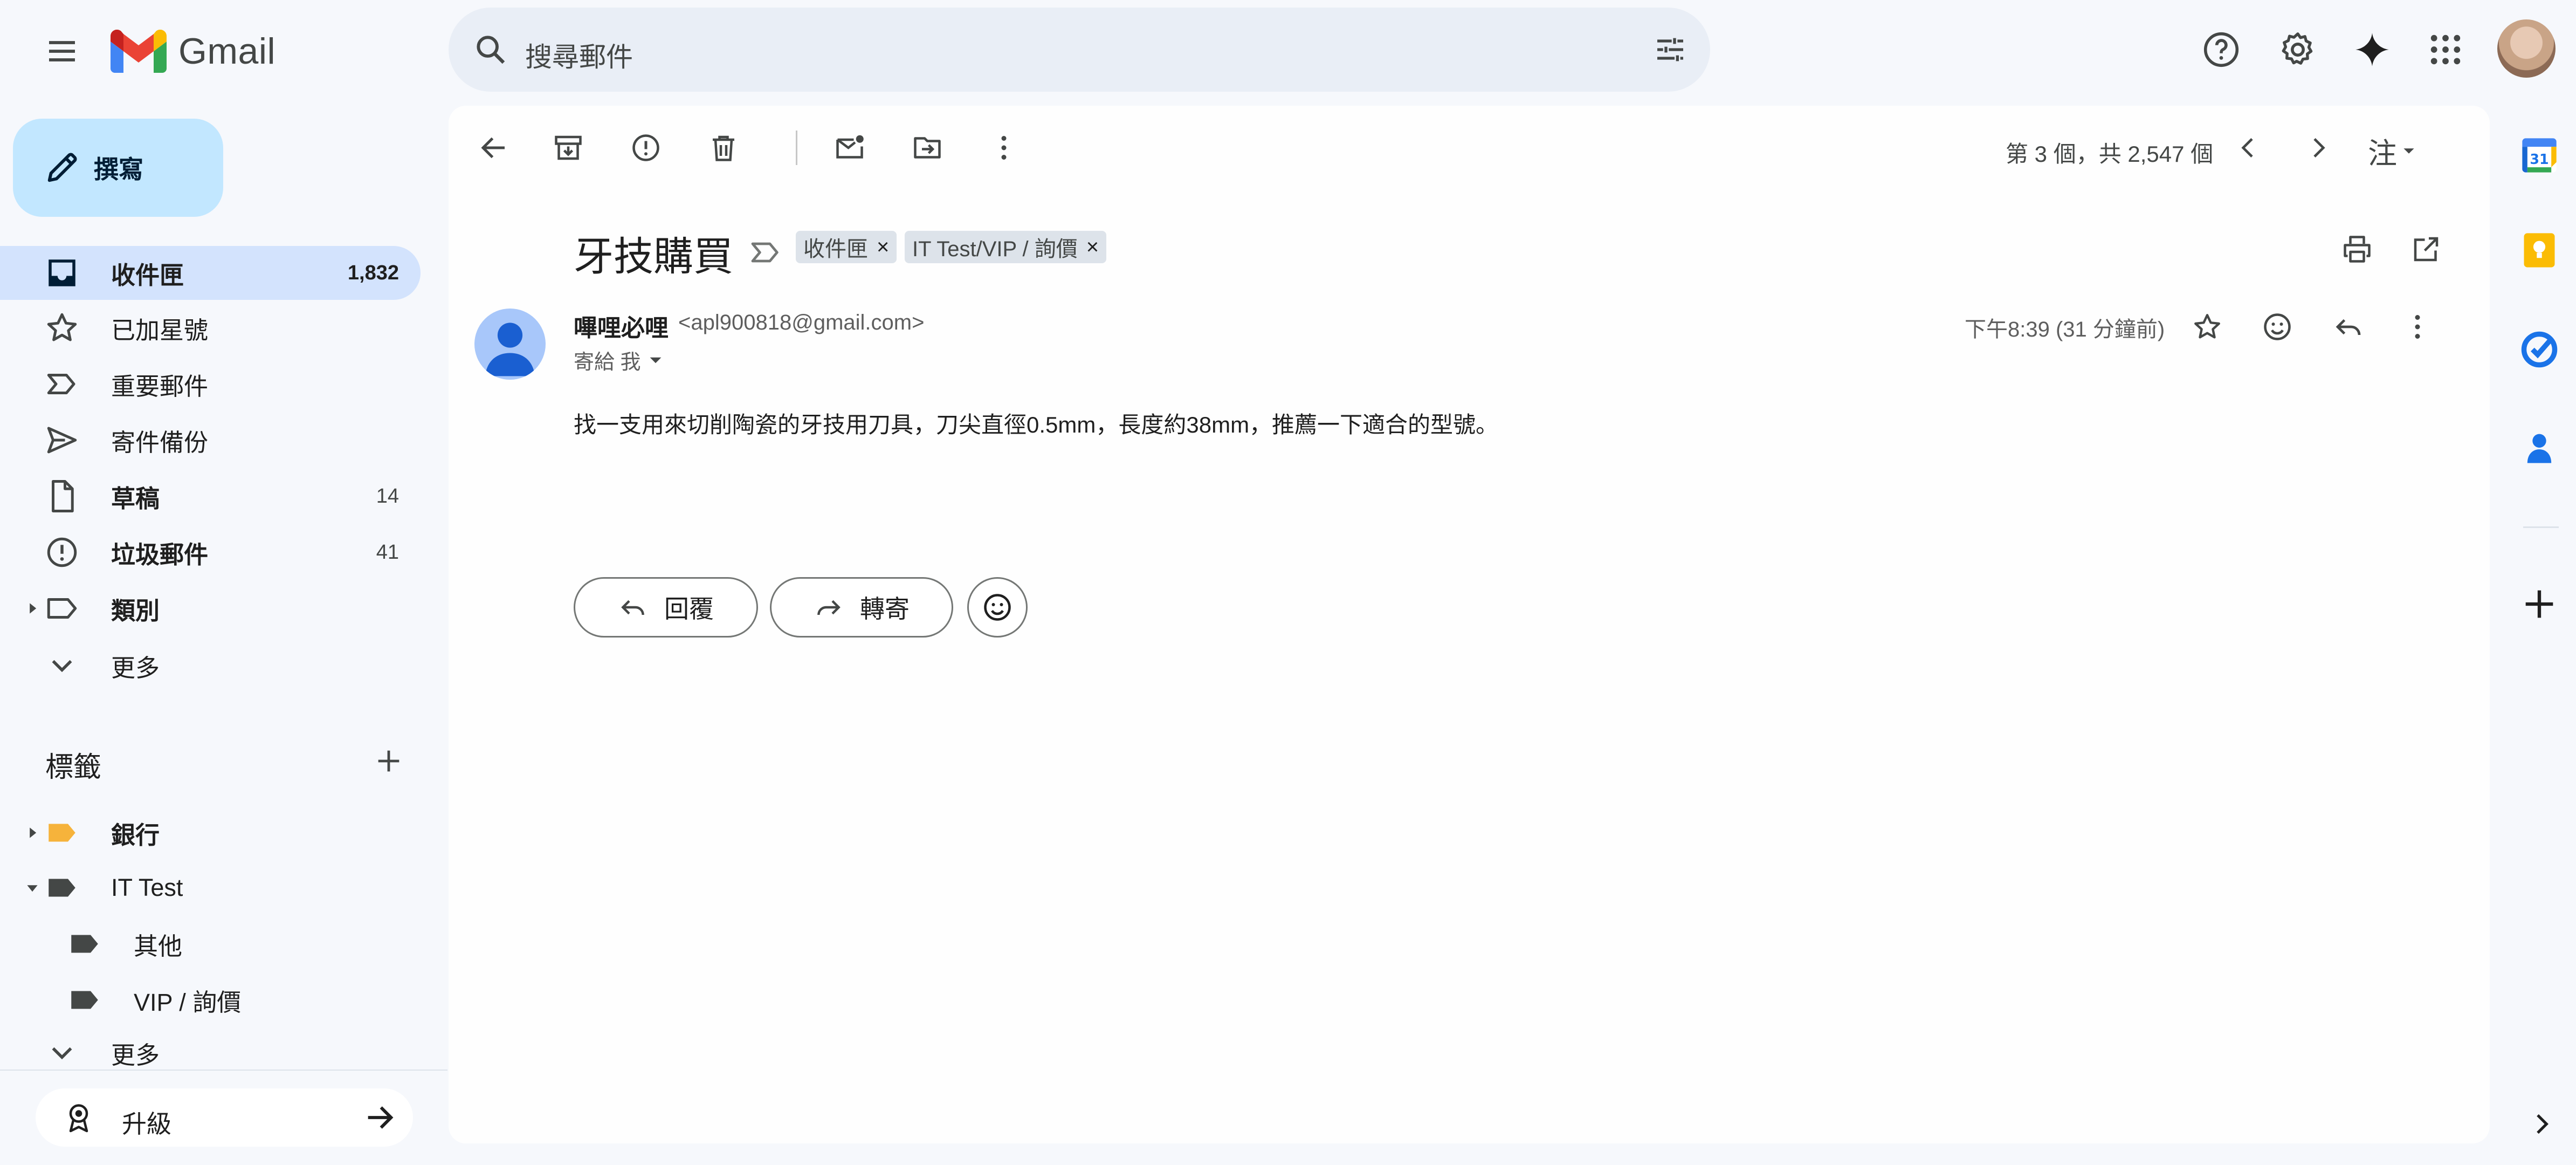  I want to click on labels-more-label: 更多, so click(135, 1055).